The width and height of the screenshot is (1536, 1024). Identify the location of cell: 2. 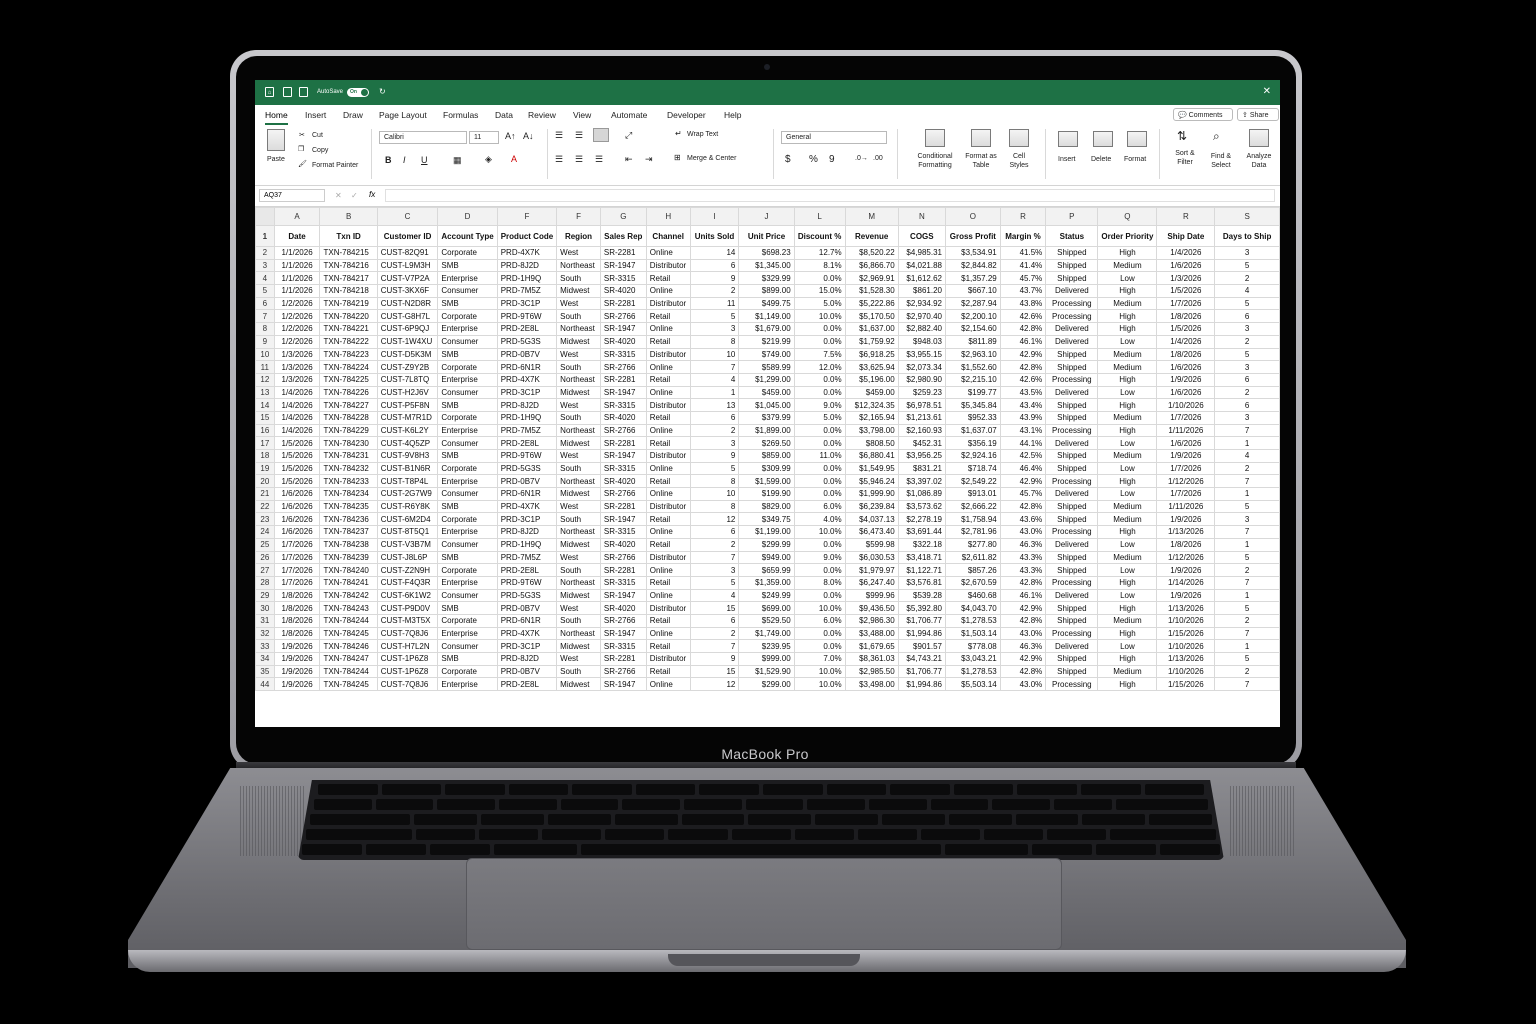
(1247, 468).